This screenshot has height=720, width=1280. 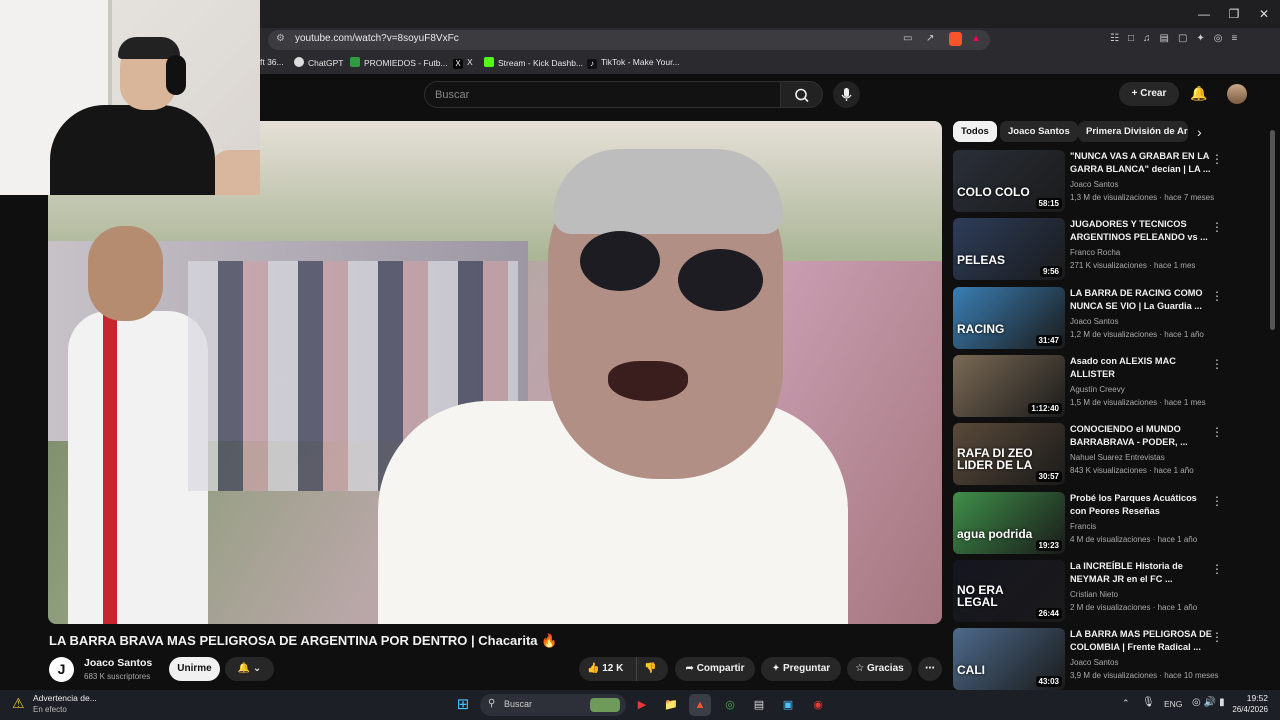 What do you see at coordinates (492, 703) in the screenshot?
I see `search-icon: ⚲` at bounding box center [492, 703].